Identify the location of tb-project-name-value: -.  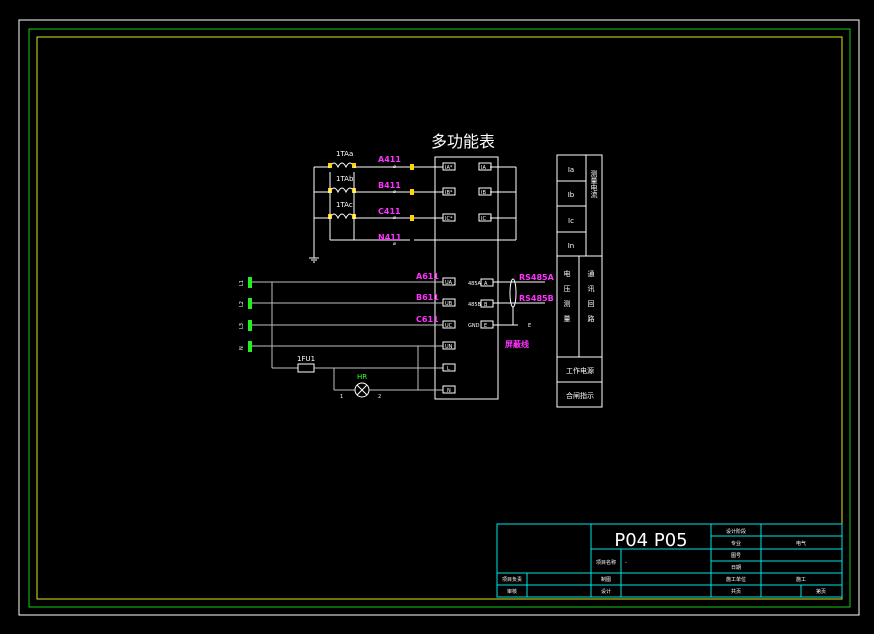
(626, 563).